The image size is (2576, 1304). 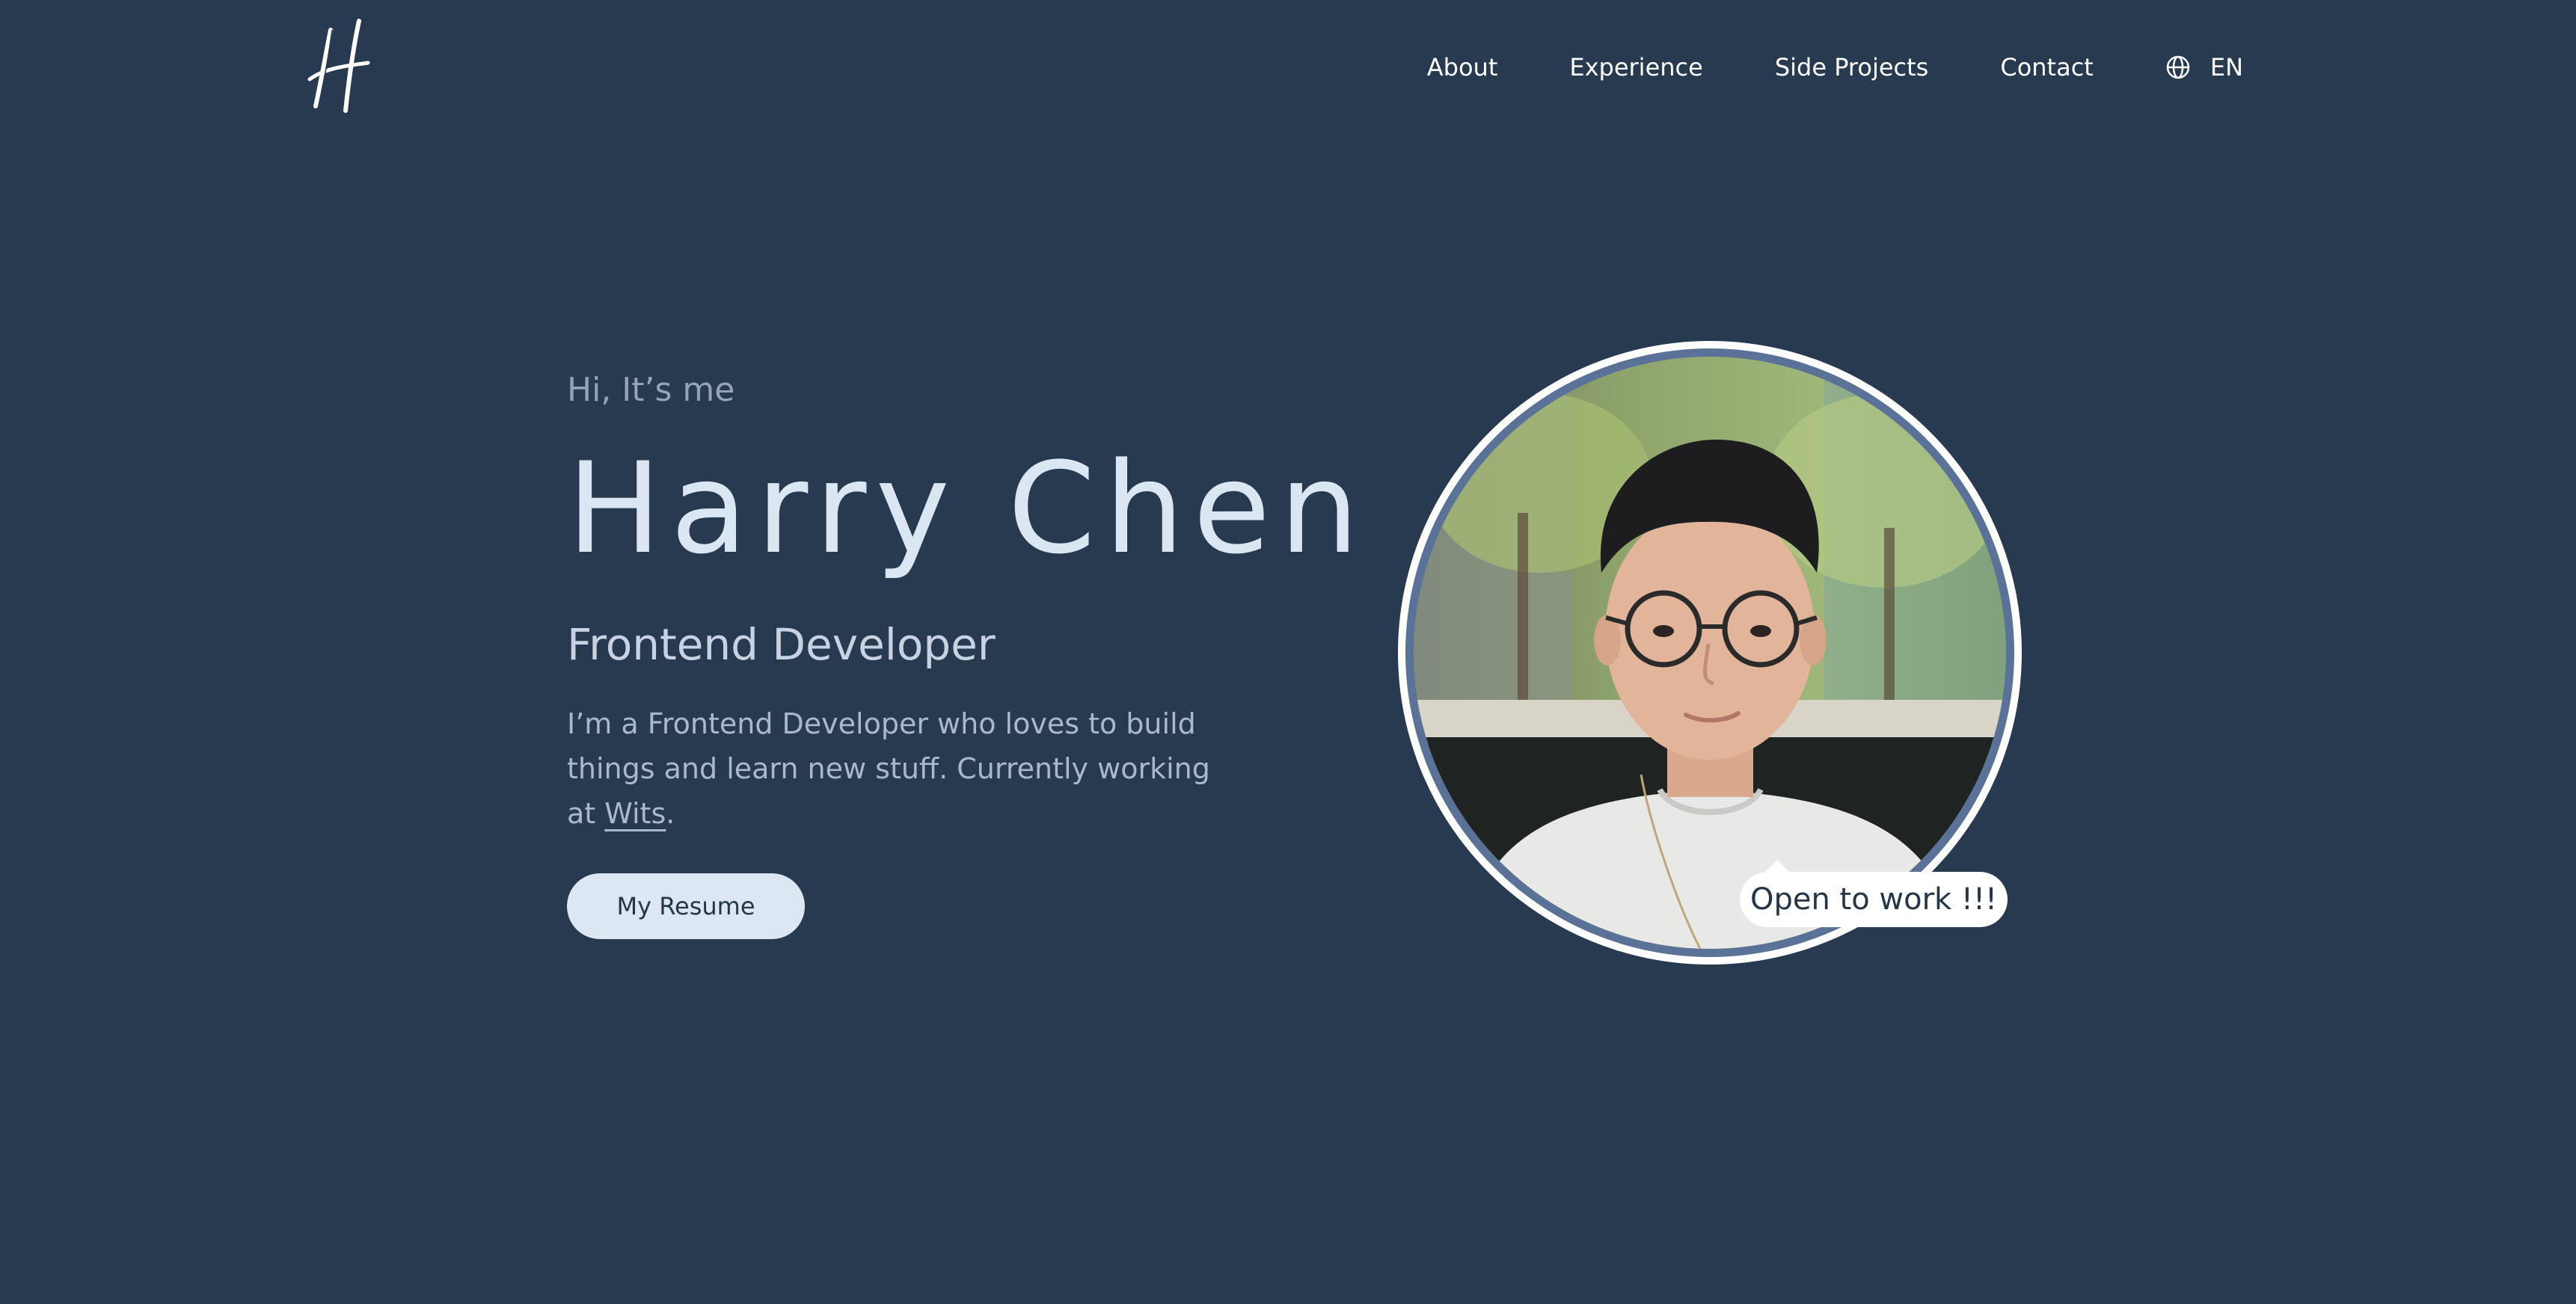 What do you see at coordinates (651, 390) in the screenshot?
I see `greeting-text: Hi, It’s me` at bounding box center [651, 390].